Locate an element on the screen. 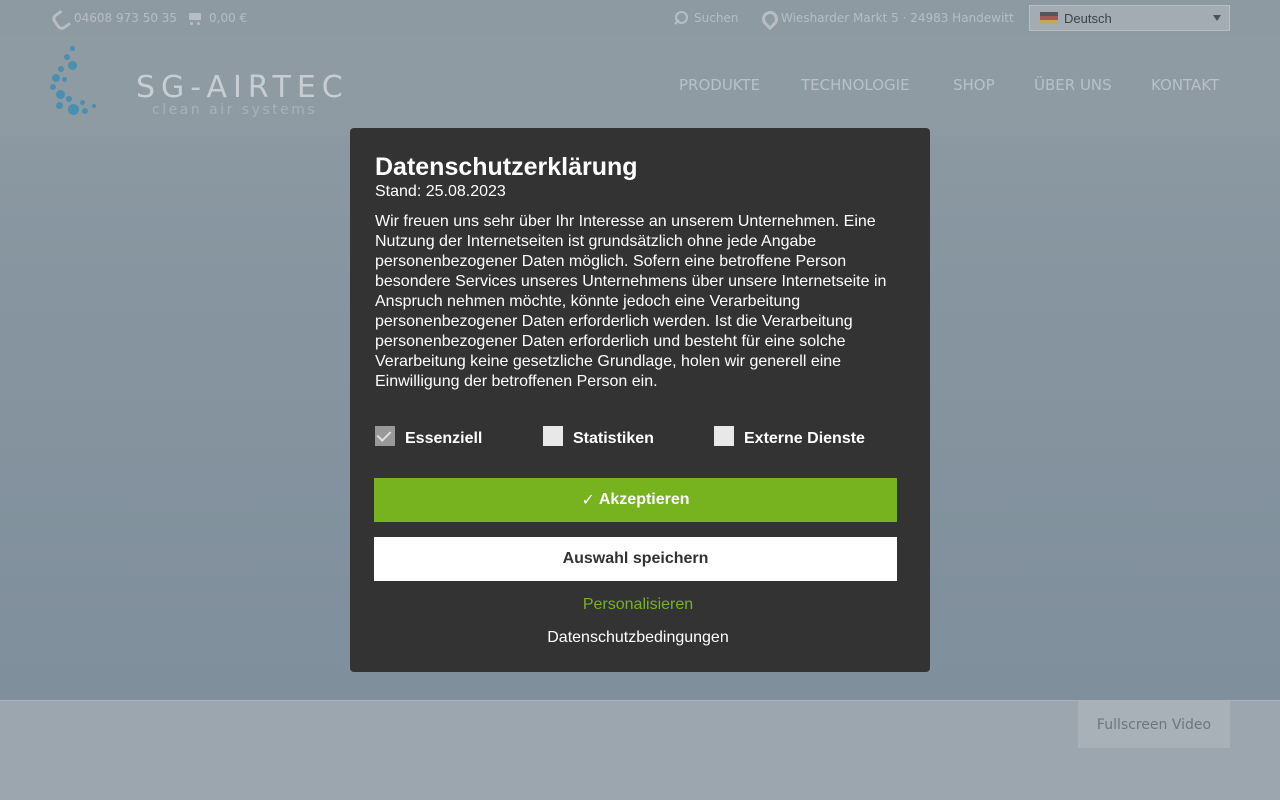  save-selection-button: Auswahl speichern is located at coordinates (635, 559).